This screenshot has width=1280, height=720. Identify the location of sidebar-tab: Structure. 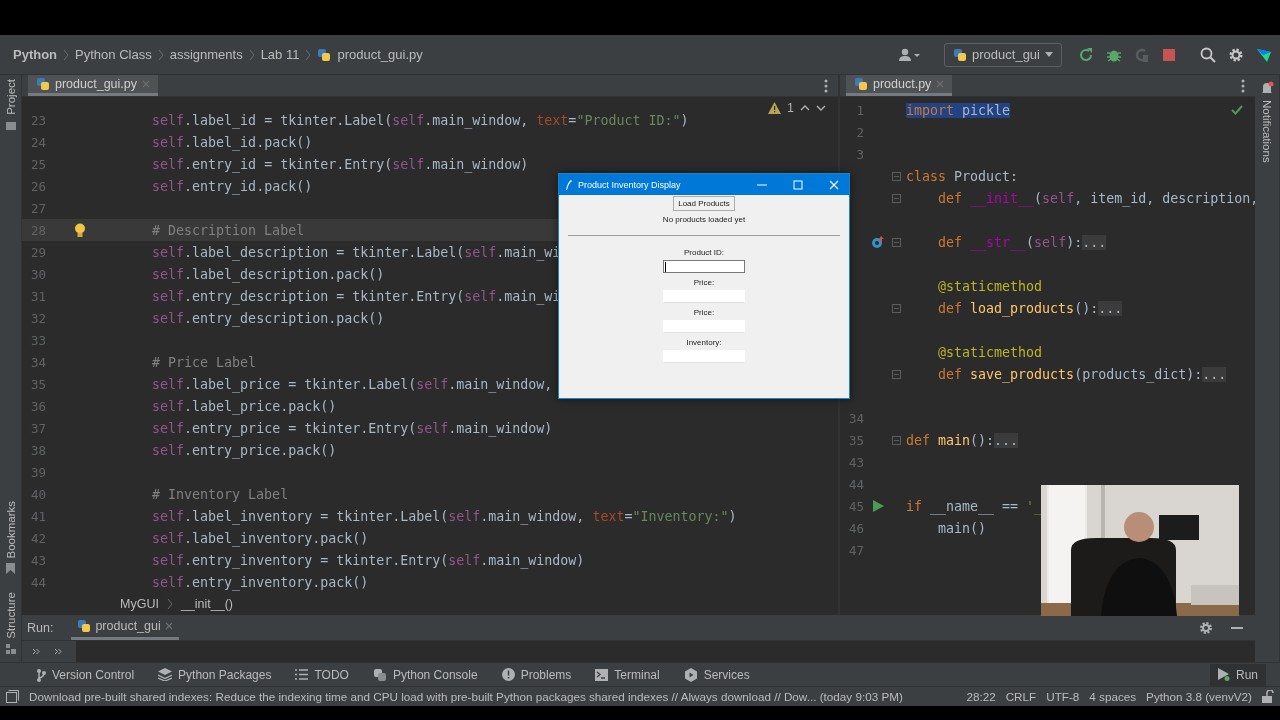
(10, 615).